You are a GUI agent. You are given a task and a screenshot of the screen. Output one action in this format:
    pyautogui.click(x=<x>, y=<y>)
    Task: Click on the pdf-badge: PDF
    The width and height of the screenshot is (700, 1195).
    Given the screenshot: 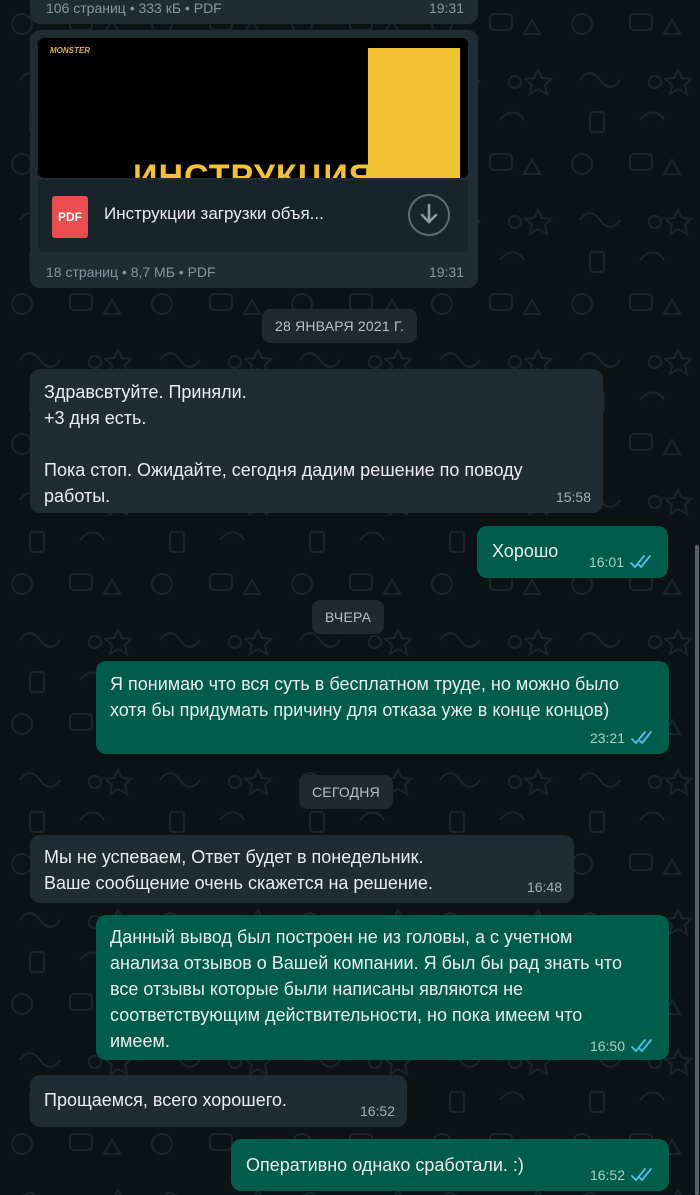 What is the action you would take?
    pyautogui.click(x=70, y=217)
    